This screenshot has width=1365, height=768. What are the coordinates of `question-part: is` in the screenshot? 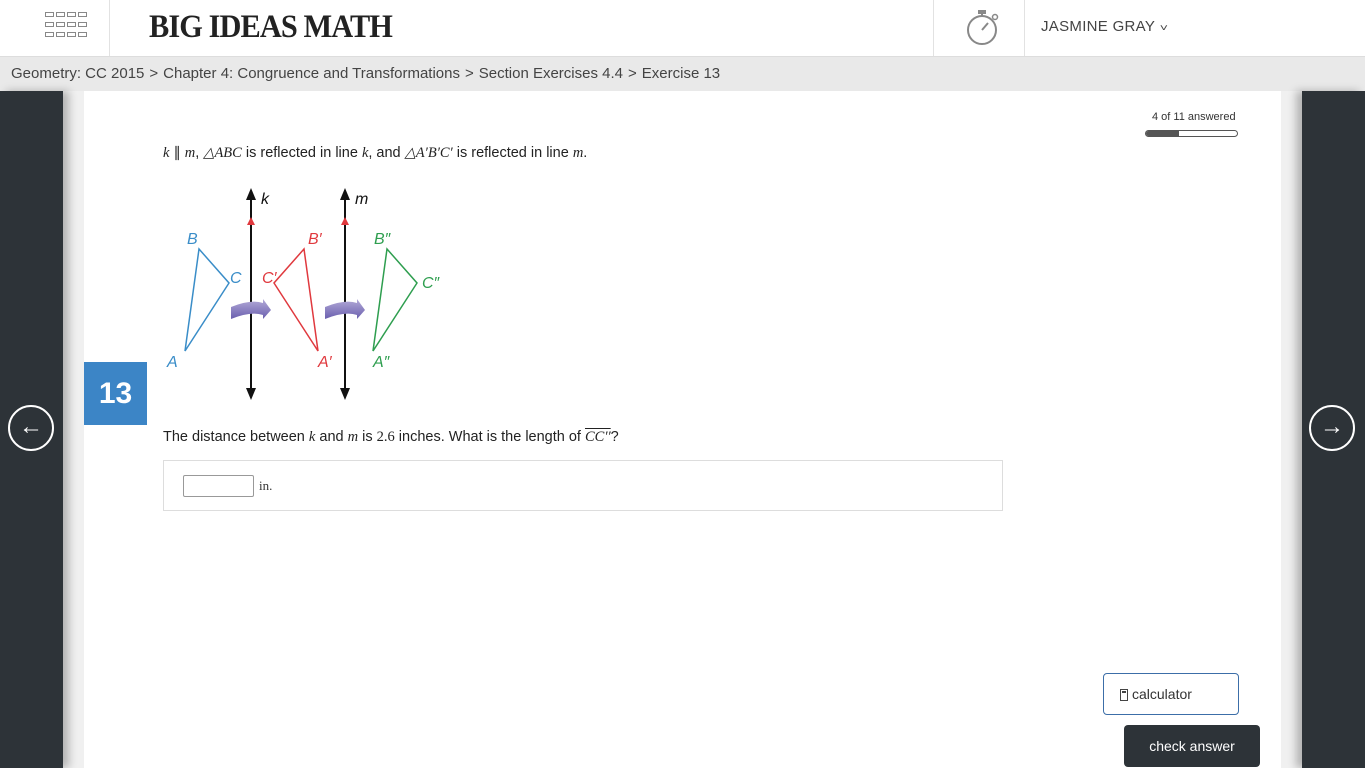 It's located at (367, 437).